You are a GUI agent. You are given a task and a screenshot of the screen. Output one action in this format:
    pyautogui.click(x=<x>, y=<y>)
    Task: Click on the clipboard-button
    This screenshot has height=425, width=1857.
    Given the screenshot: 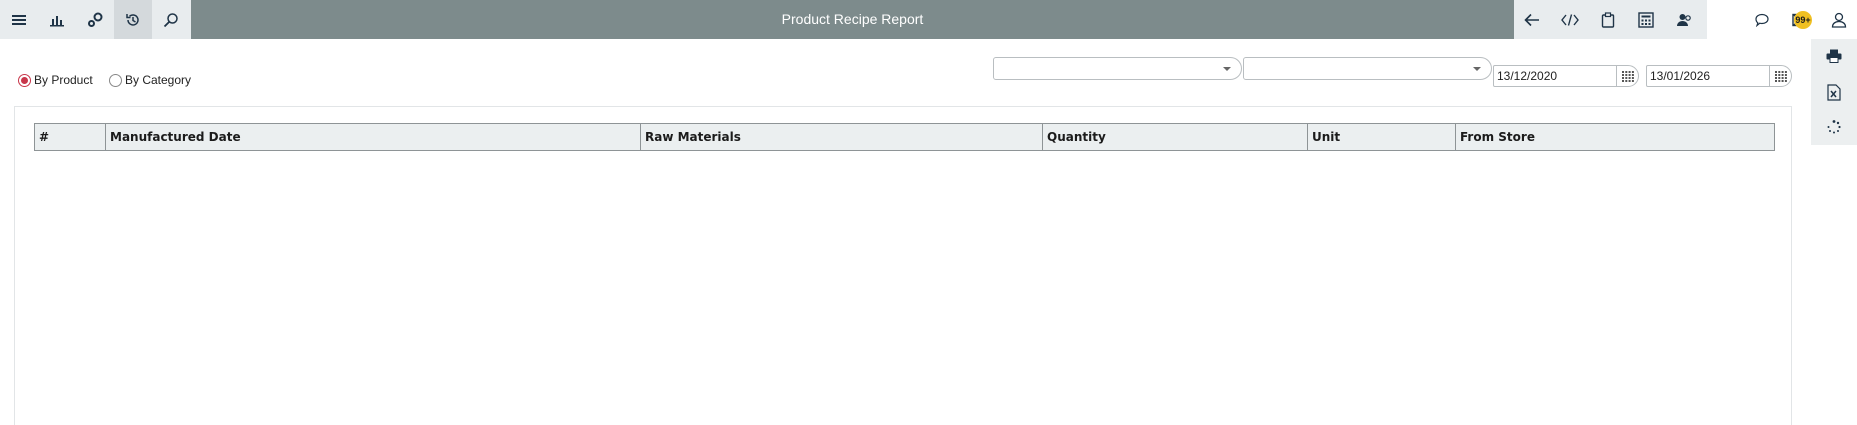 What is the action you would take?
    pyautogui.click(x=1608, y=19)
    